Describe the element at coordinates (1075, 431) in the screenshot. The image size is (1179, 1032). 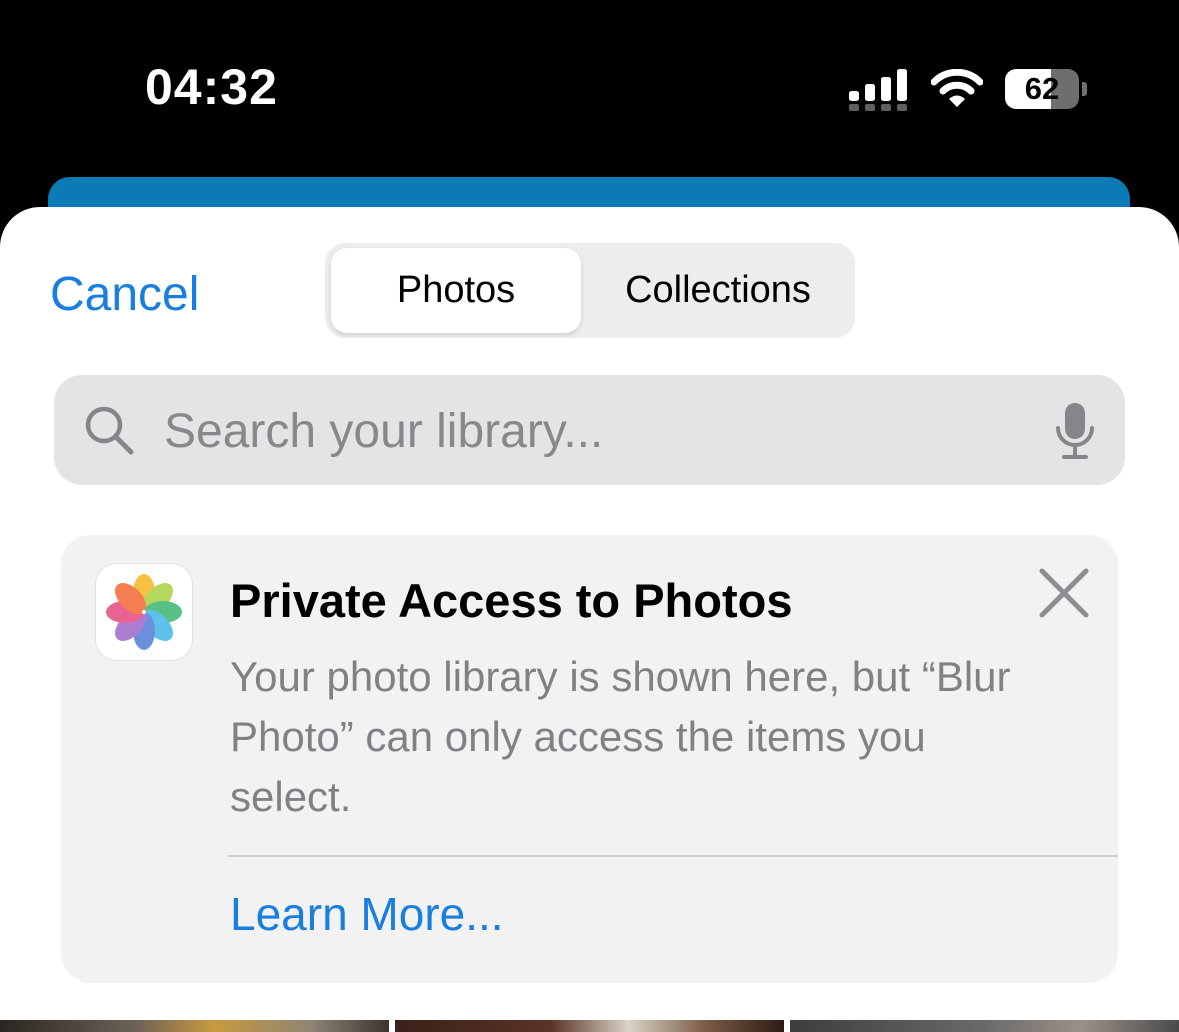
I see `microphone-icon` at that location.